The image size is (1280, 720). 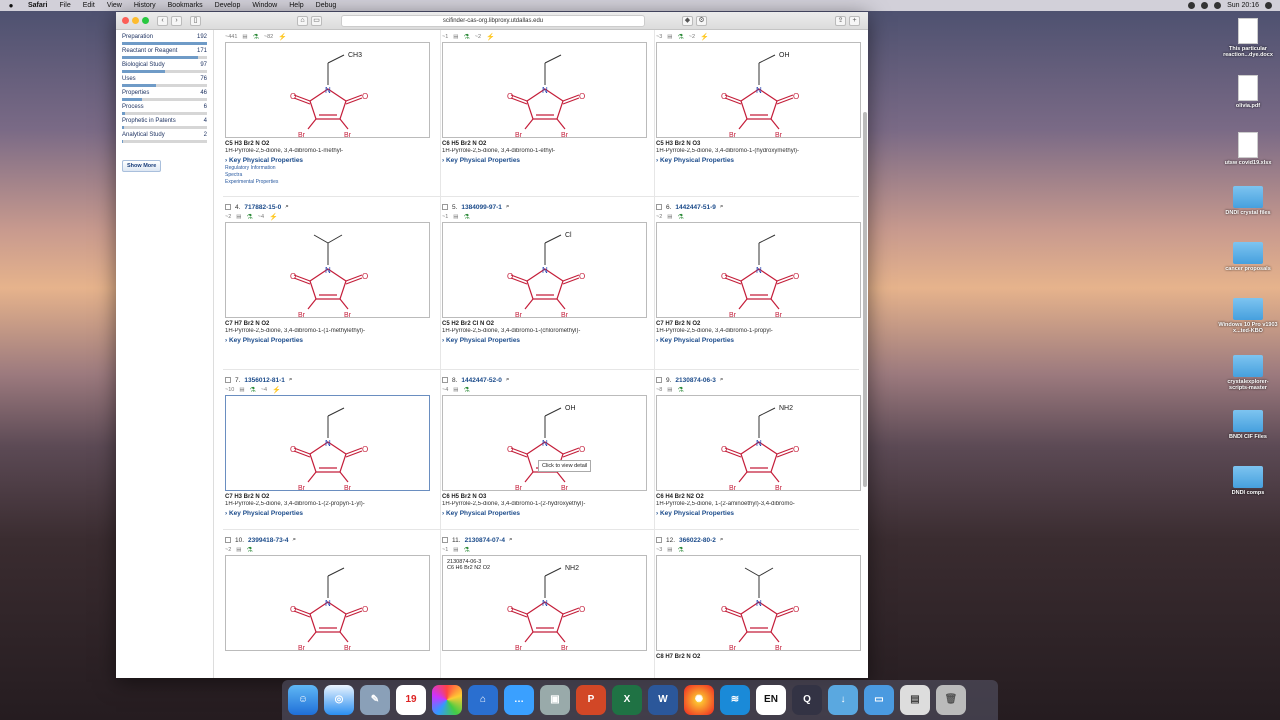 What do you see at coordinates (326, 5) in the screenshot?
I see `menu-debug: Debug` at bounding box center [326, 5].